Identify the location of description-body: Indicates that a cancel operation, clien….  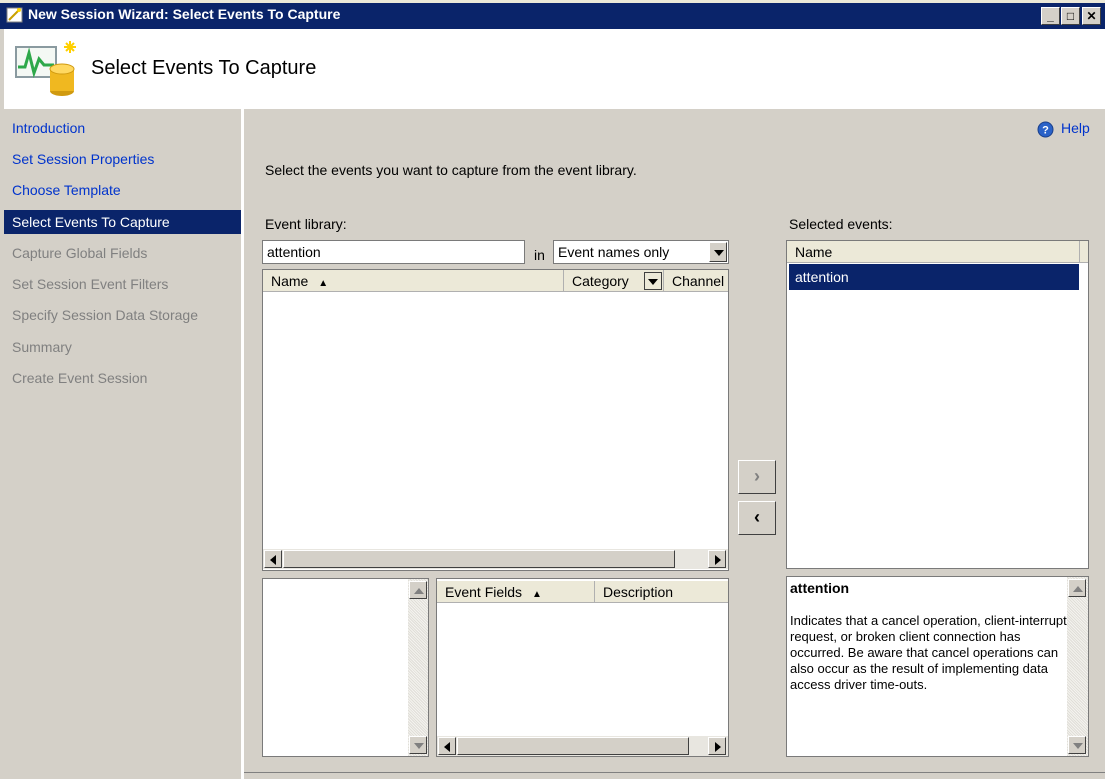
(928, 652).